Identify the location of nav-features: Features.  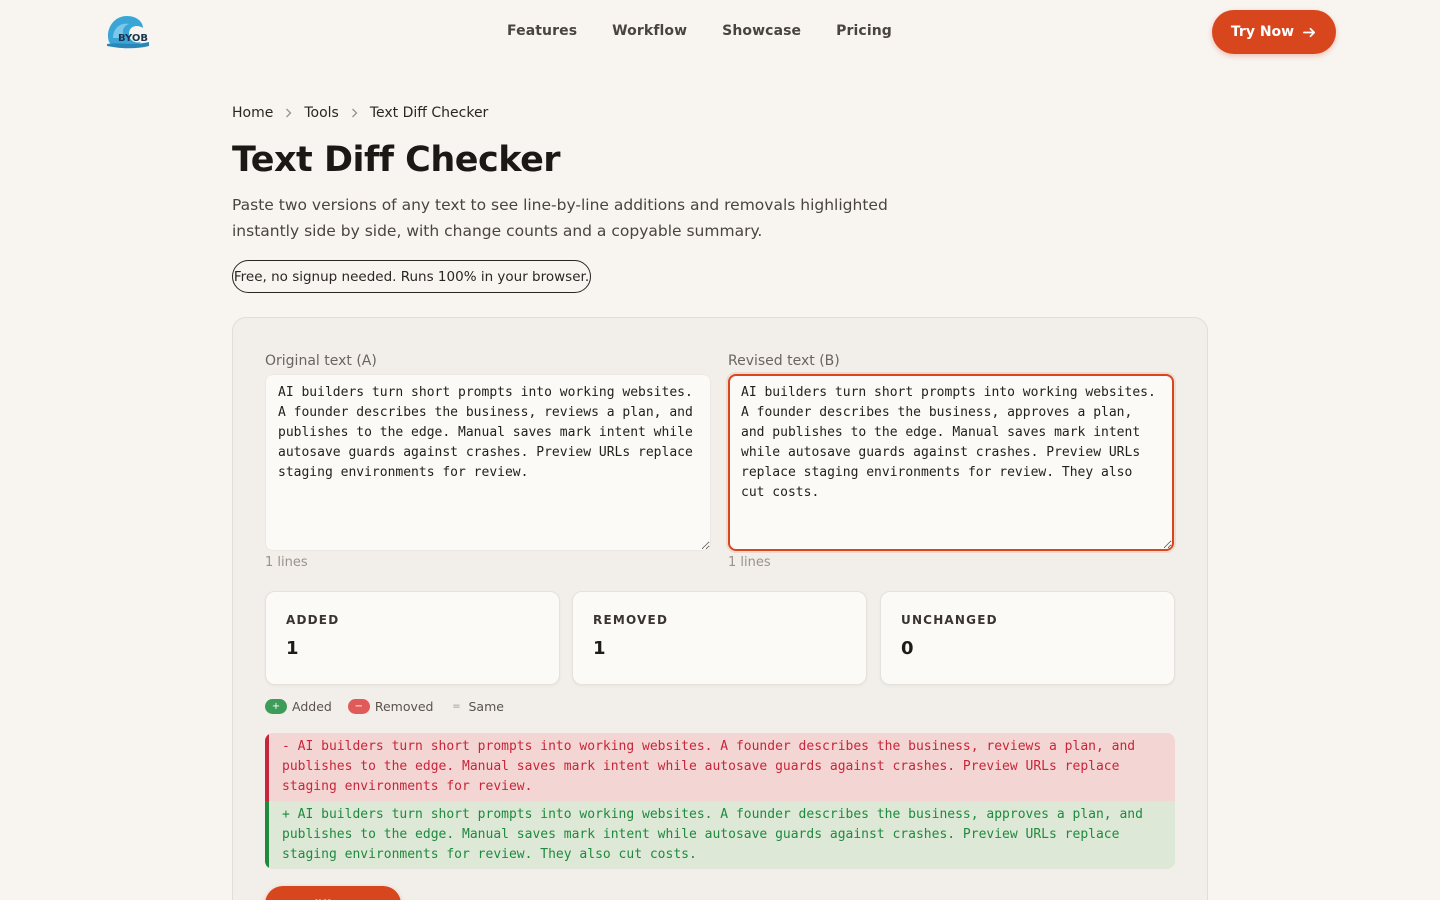
(542, 31).